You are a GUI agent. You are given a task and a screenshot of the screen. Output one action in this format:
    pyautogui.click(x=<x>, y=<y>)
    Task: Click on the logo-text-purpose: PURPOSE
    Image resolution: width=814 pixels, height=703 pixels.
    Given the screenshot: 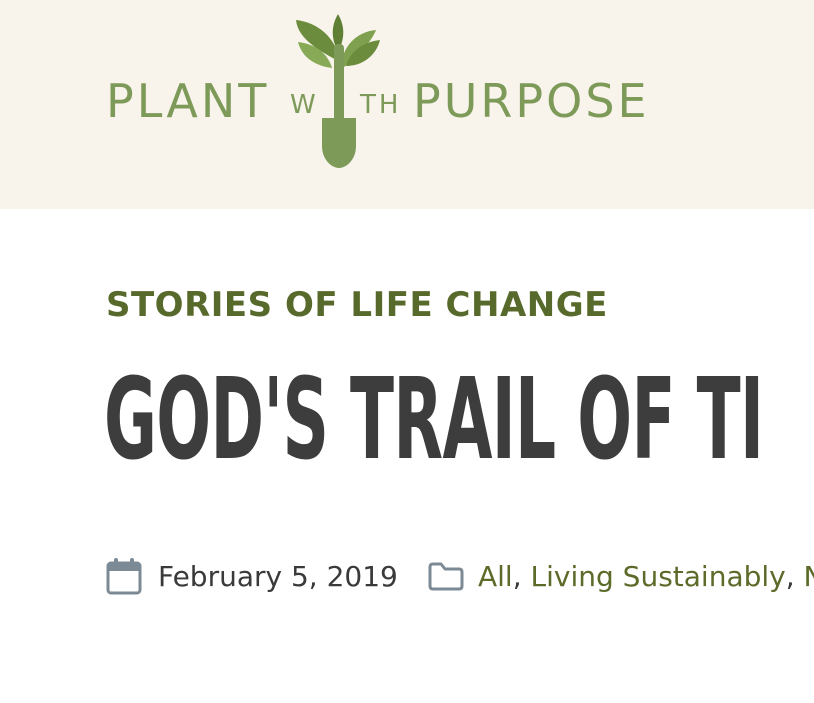 What is the action you would take?
    pyautogui.click(x=531, y=101)
    